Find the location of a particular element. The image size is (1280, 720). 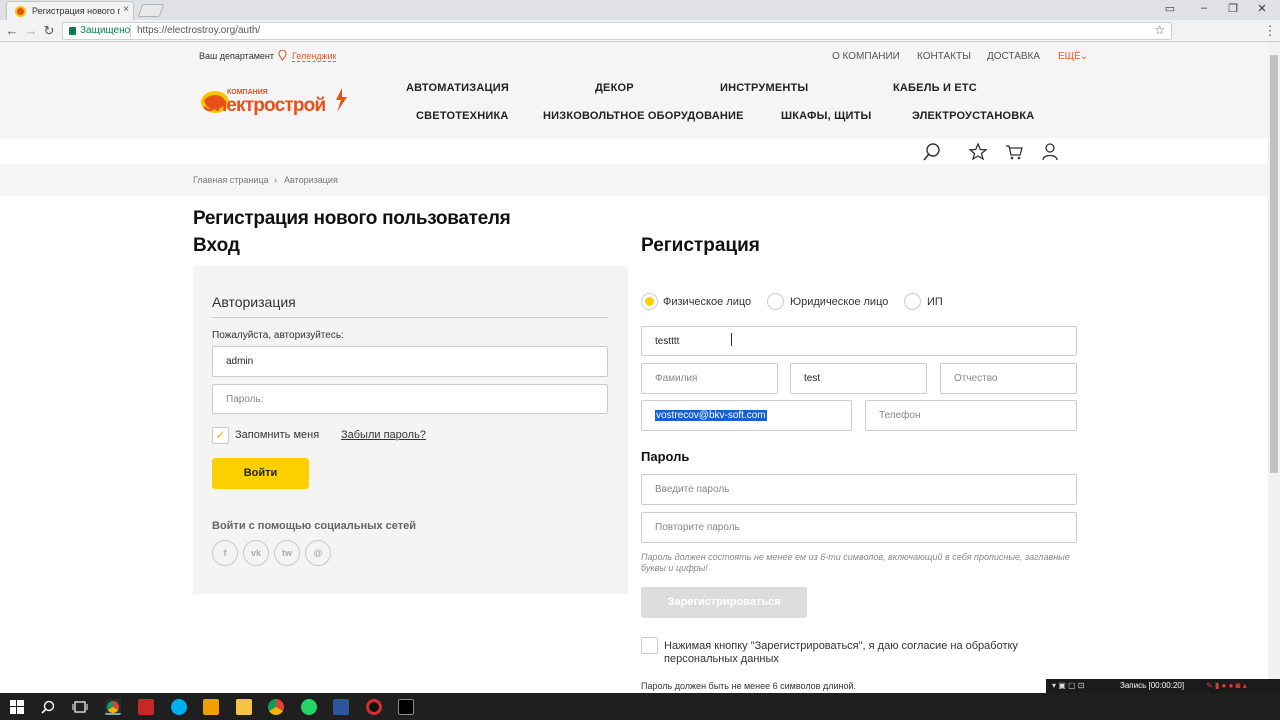

twitter-icon: tw is located at coordinates (287, 553).